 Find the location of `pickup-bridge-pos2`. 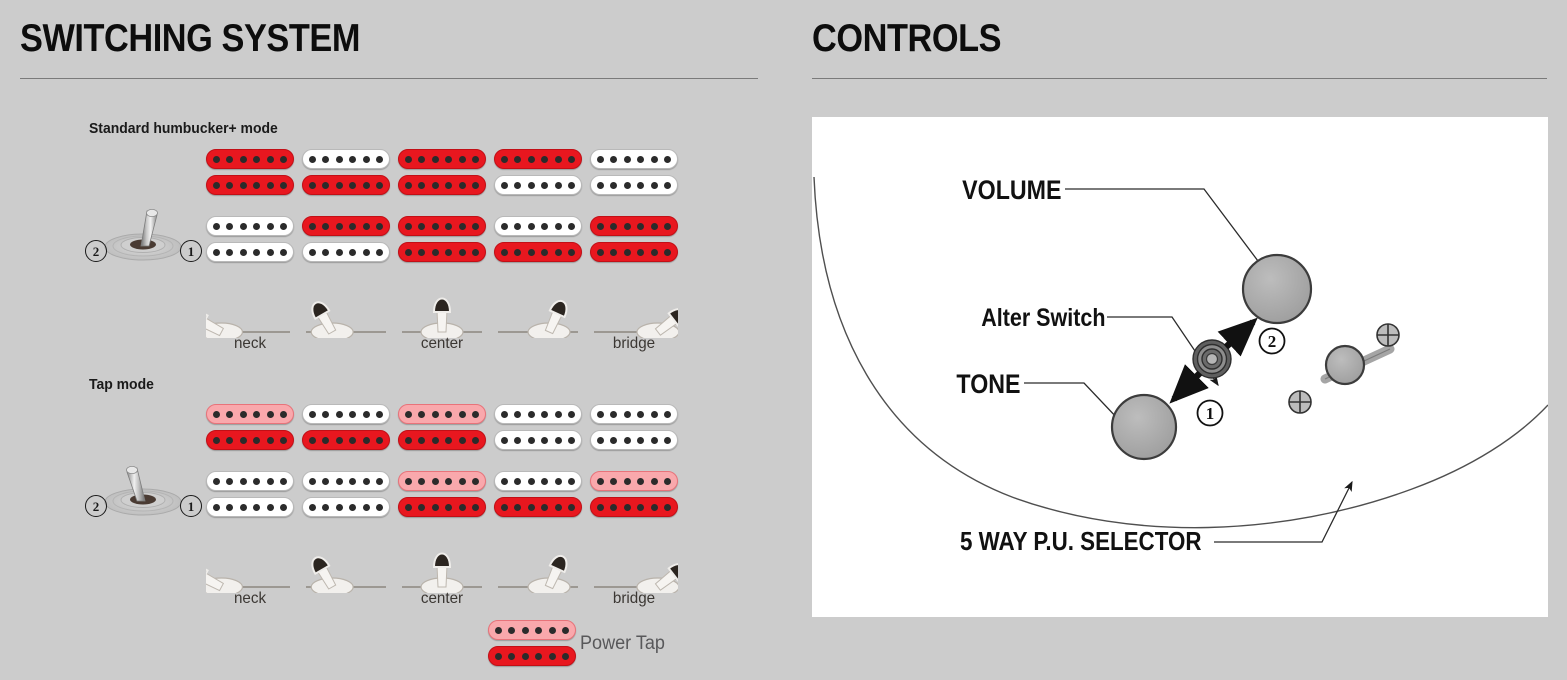

pickup-bridge-pos2 is located at coordinates (346, 239).